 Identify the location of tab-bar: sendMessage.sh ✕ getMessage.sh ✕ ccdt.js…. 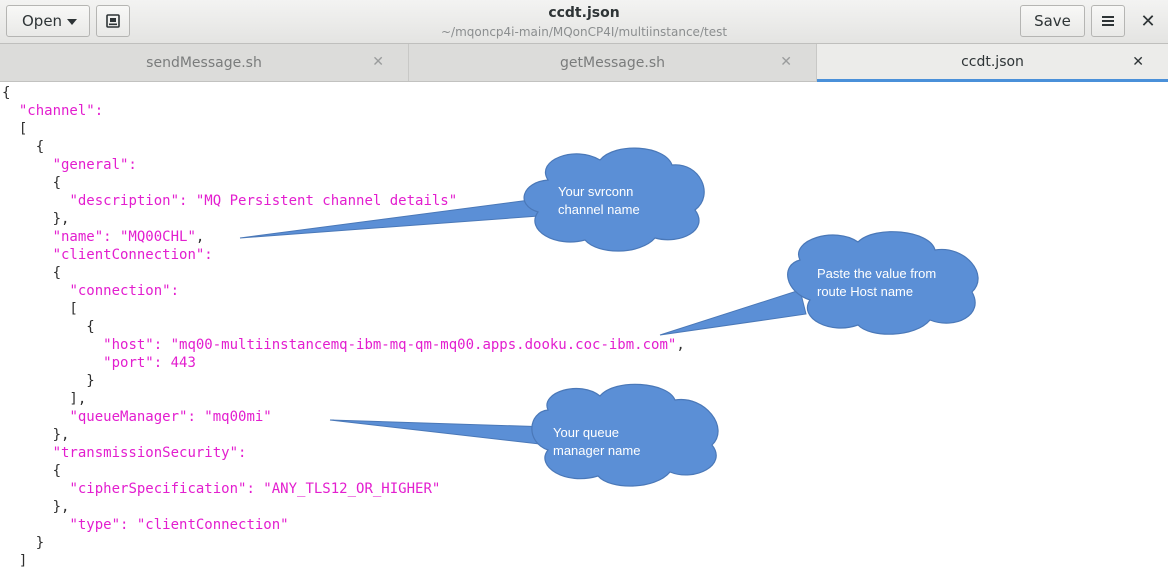
(584, 63).